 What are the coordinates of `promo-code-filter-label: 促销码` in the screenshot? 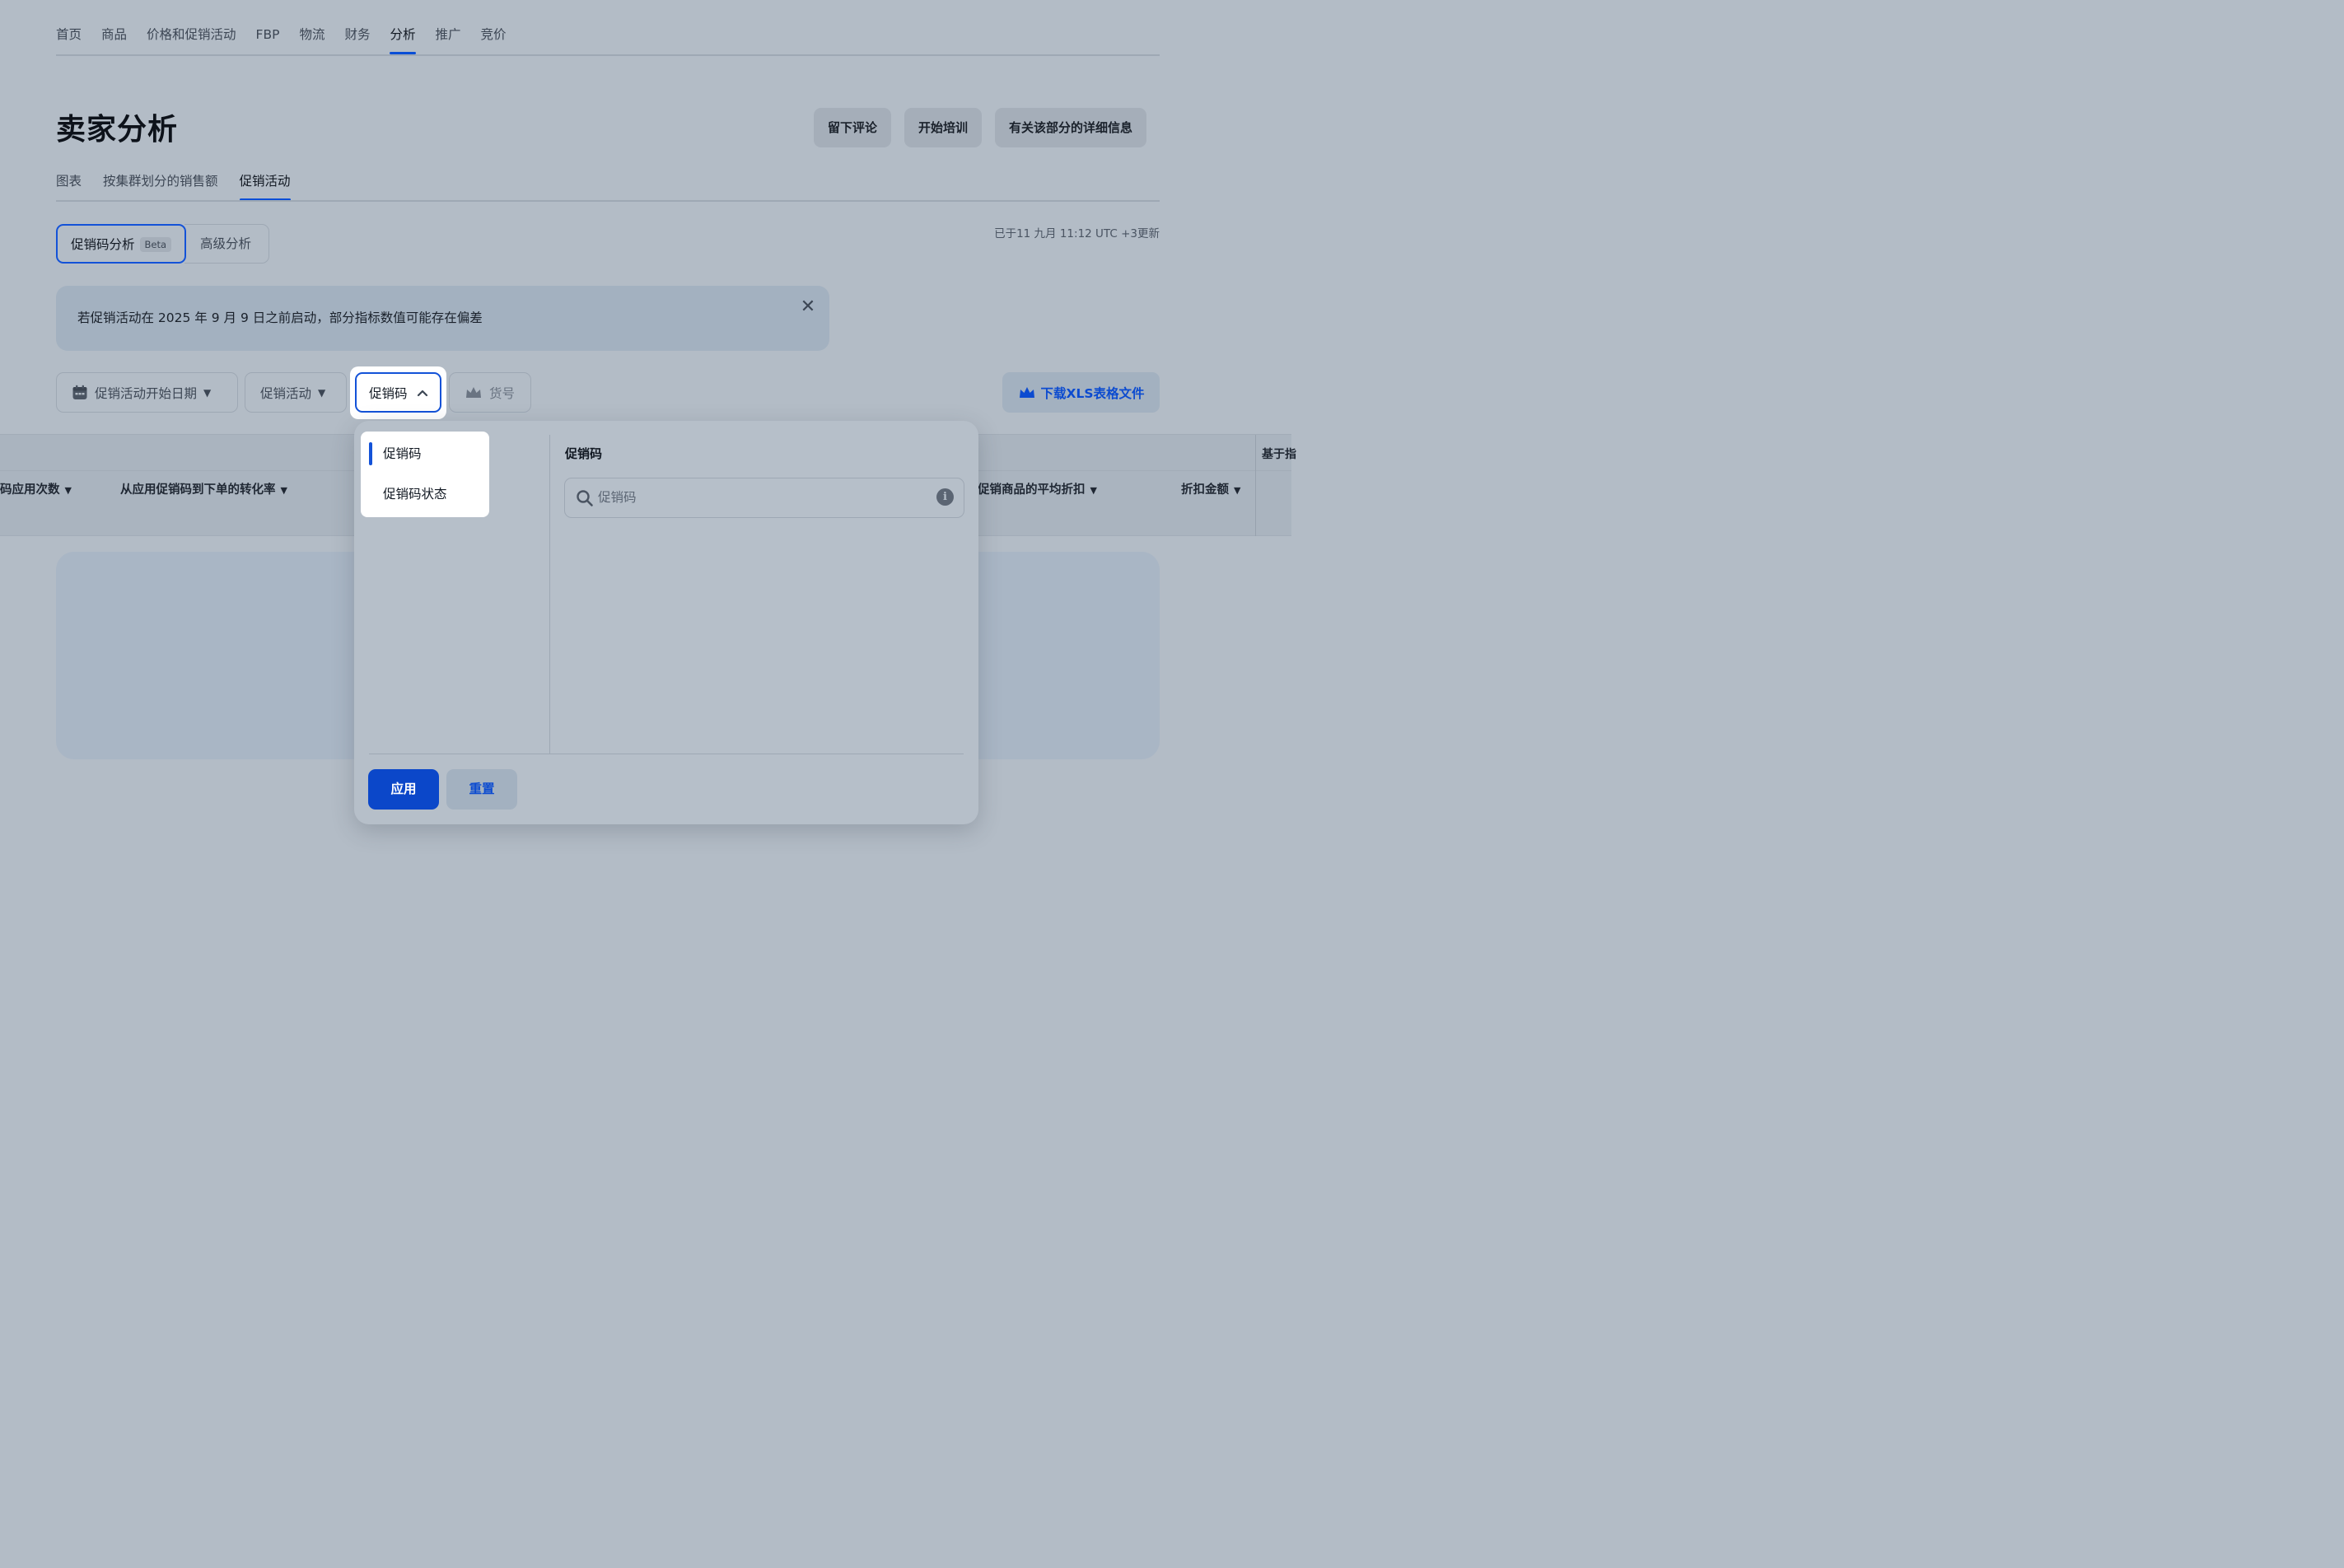 It's located at (388, 393).